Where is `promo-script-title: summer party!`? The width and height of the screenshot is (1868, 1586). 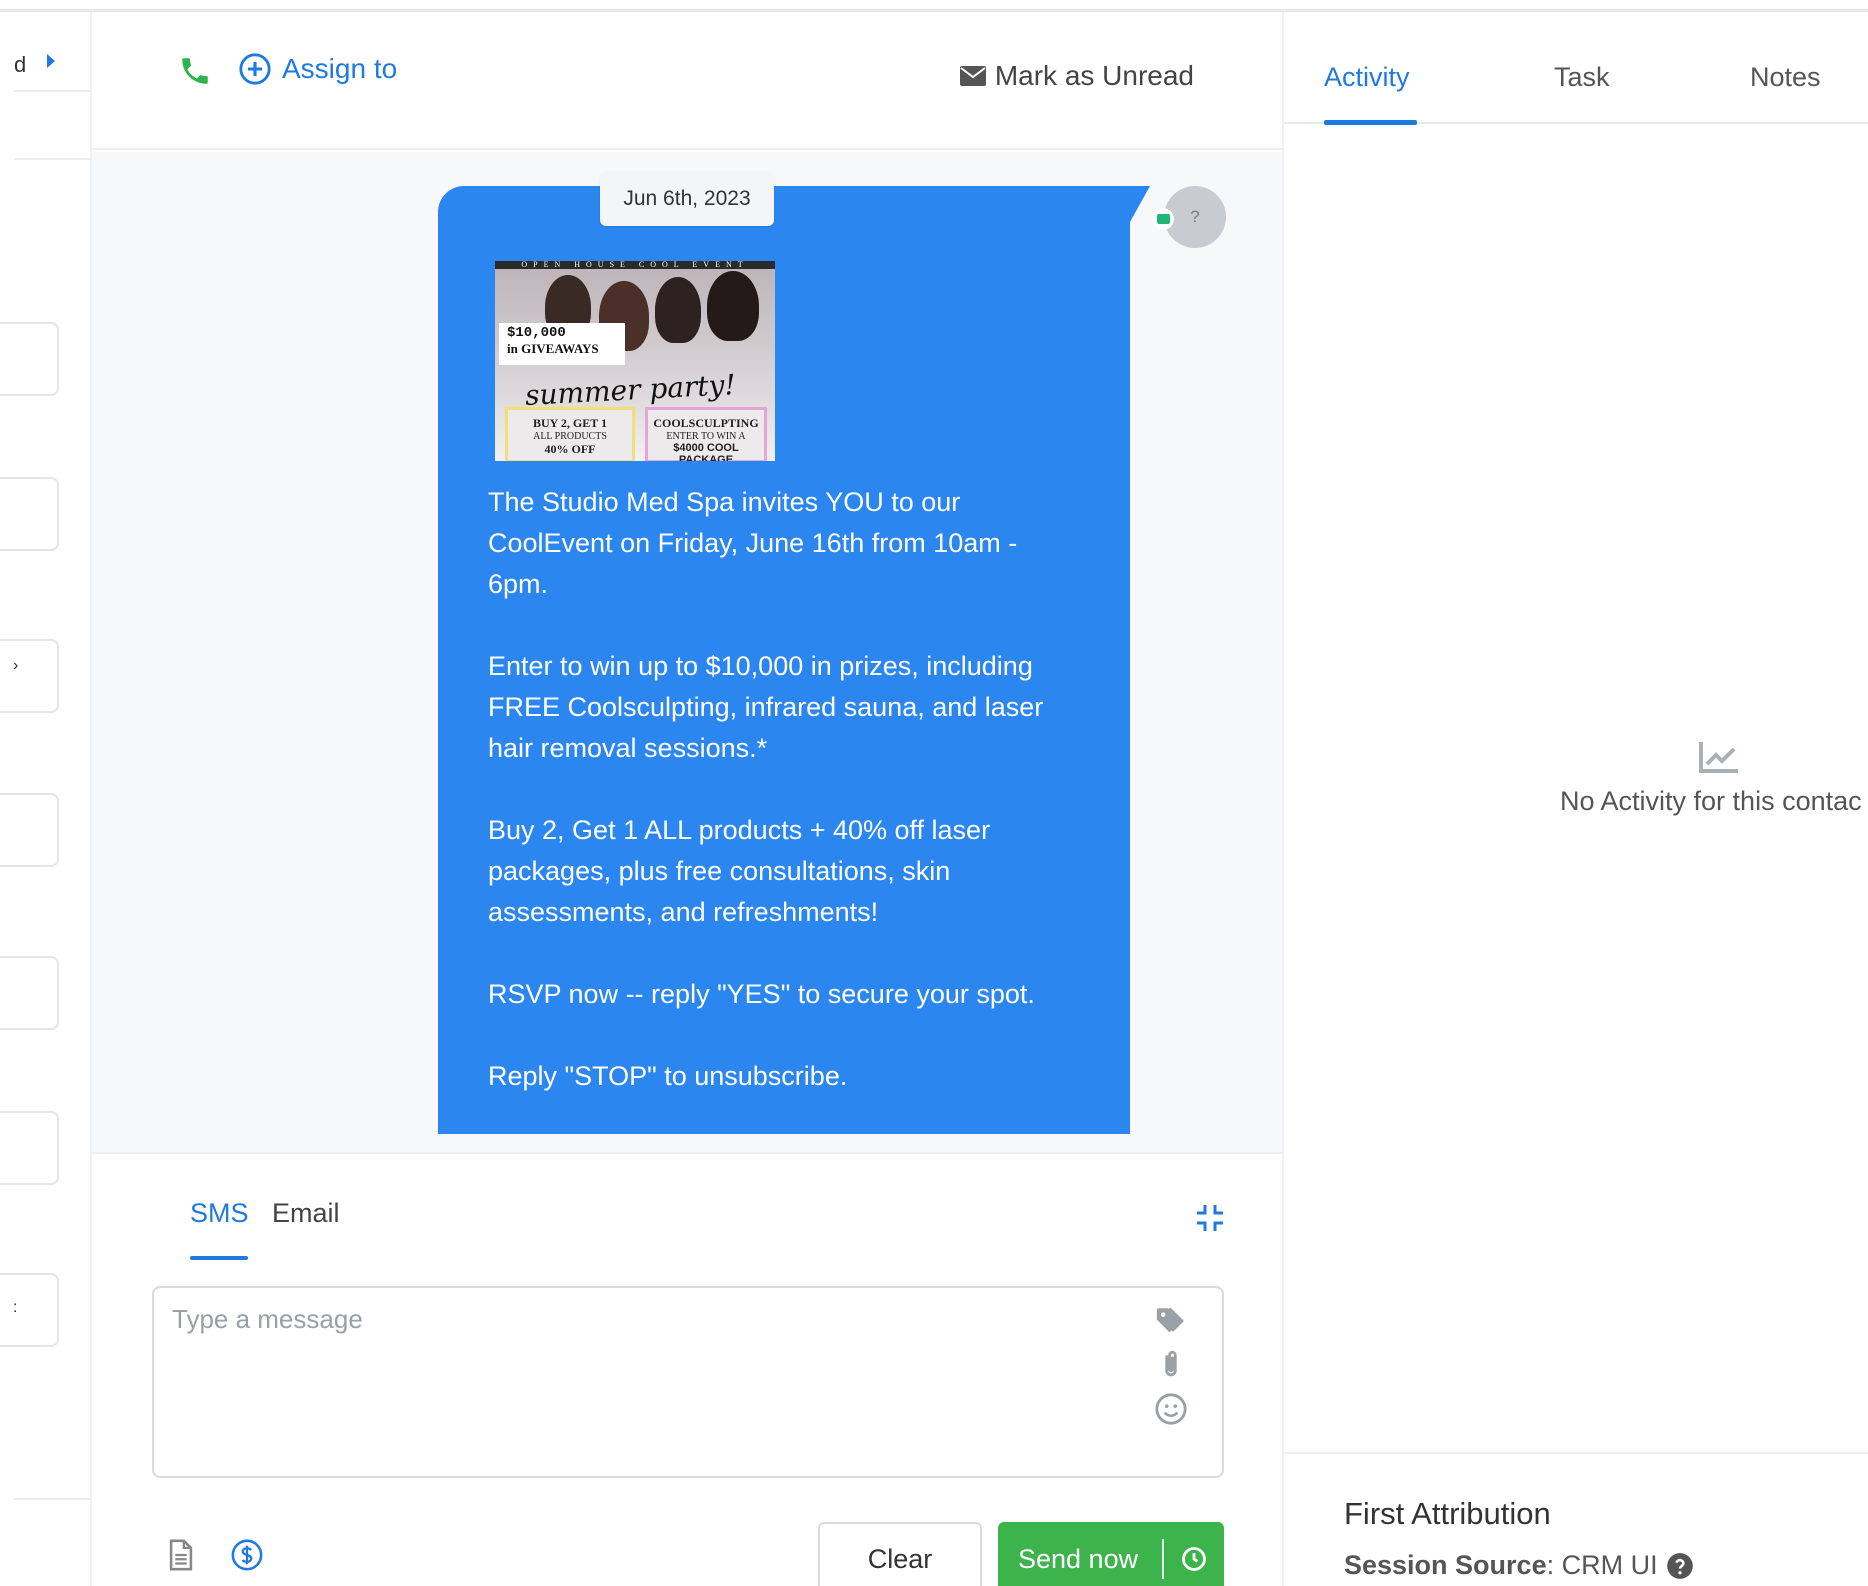
promo-script-title: summer party! is located at coordinates (630, 390).